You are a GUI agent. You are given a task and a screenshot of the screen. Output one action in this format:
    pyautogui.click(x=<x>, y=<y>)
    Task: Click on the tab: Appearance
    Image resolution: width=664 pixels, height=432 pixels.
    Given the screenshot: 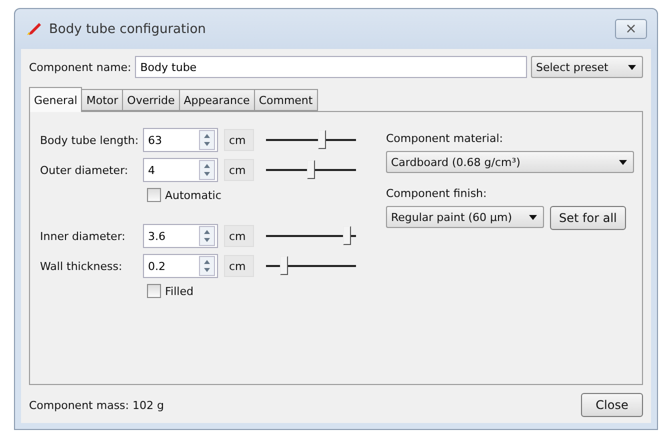 What is the action you would take?
    pyautogui.click(x=216, y=100)
    